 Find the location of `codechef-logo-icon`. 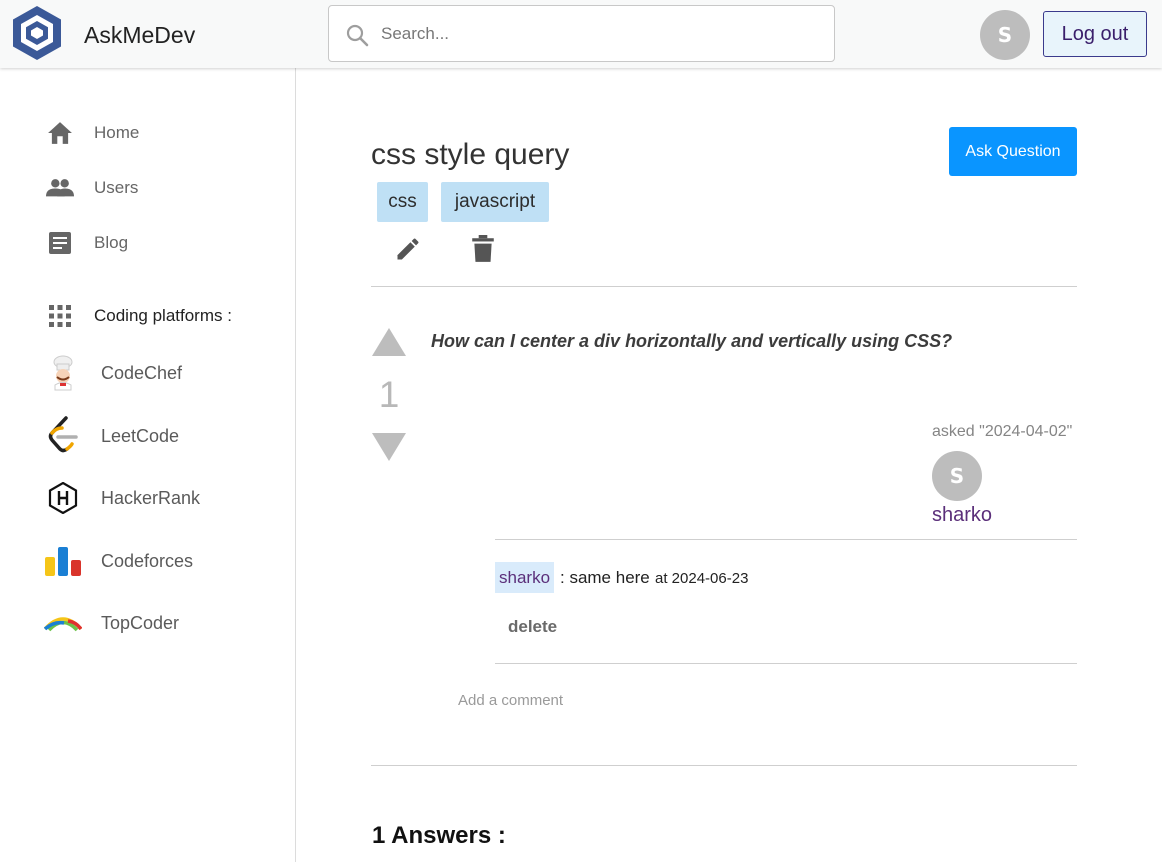

codechef-logo-icon is located at coordinates (63, 373).